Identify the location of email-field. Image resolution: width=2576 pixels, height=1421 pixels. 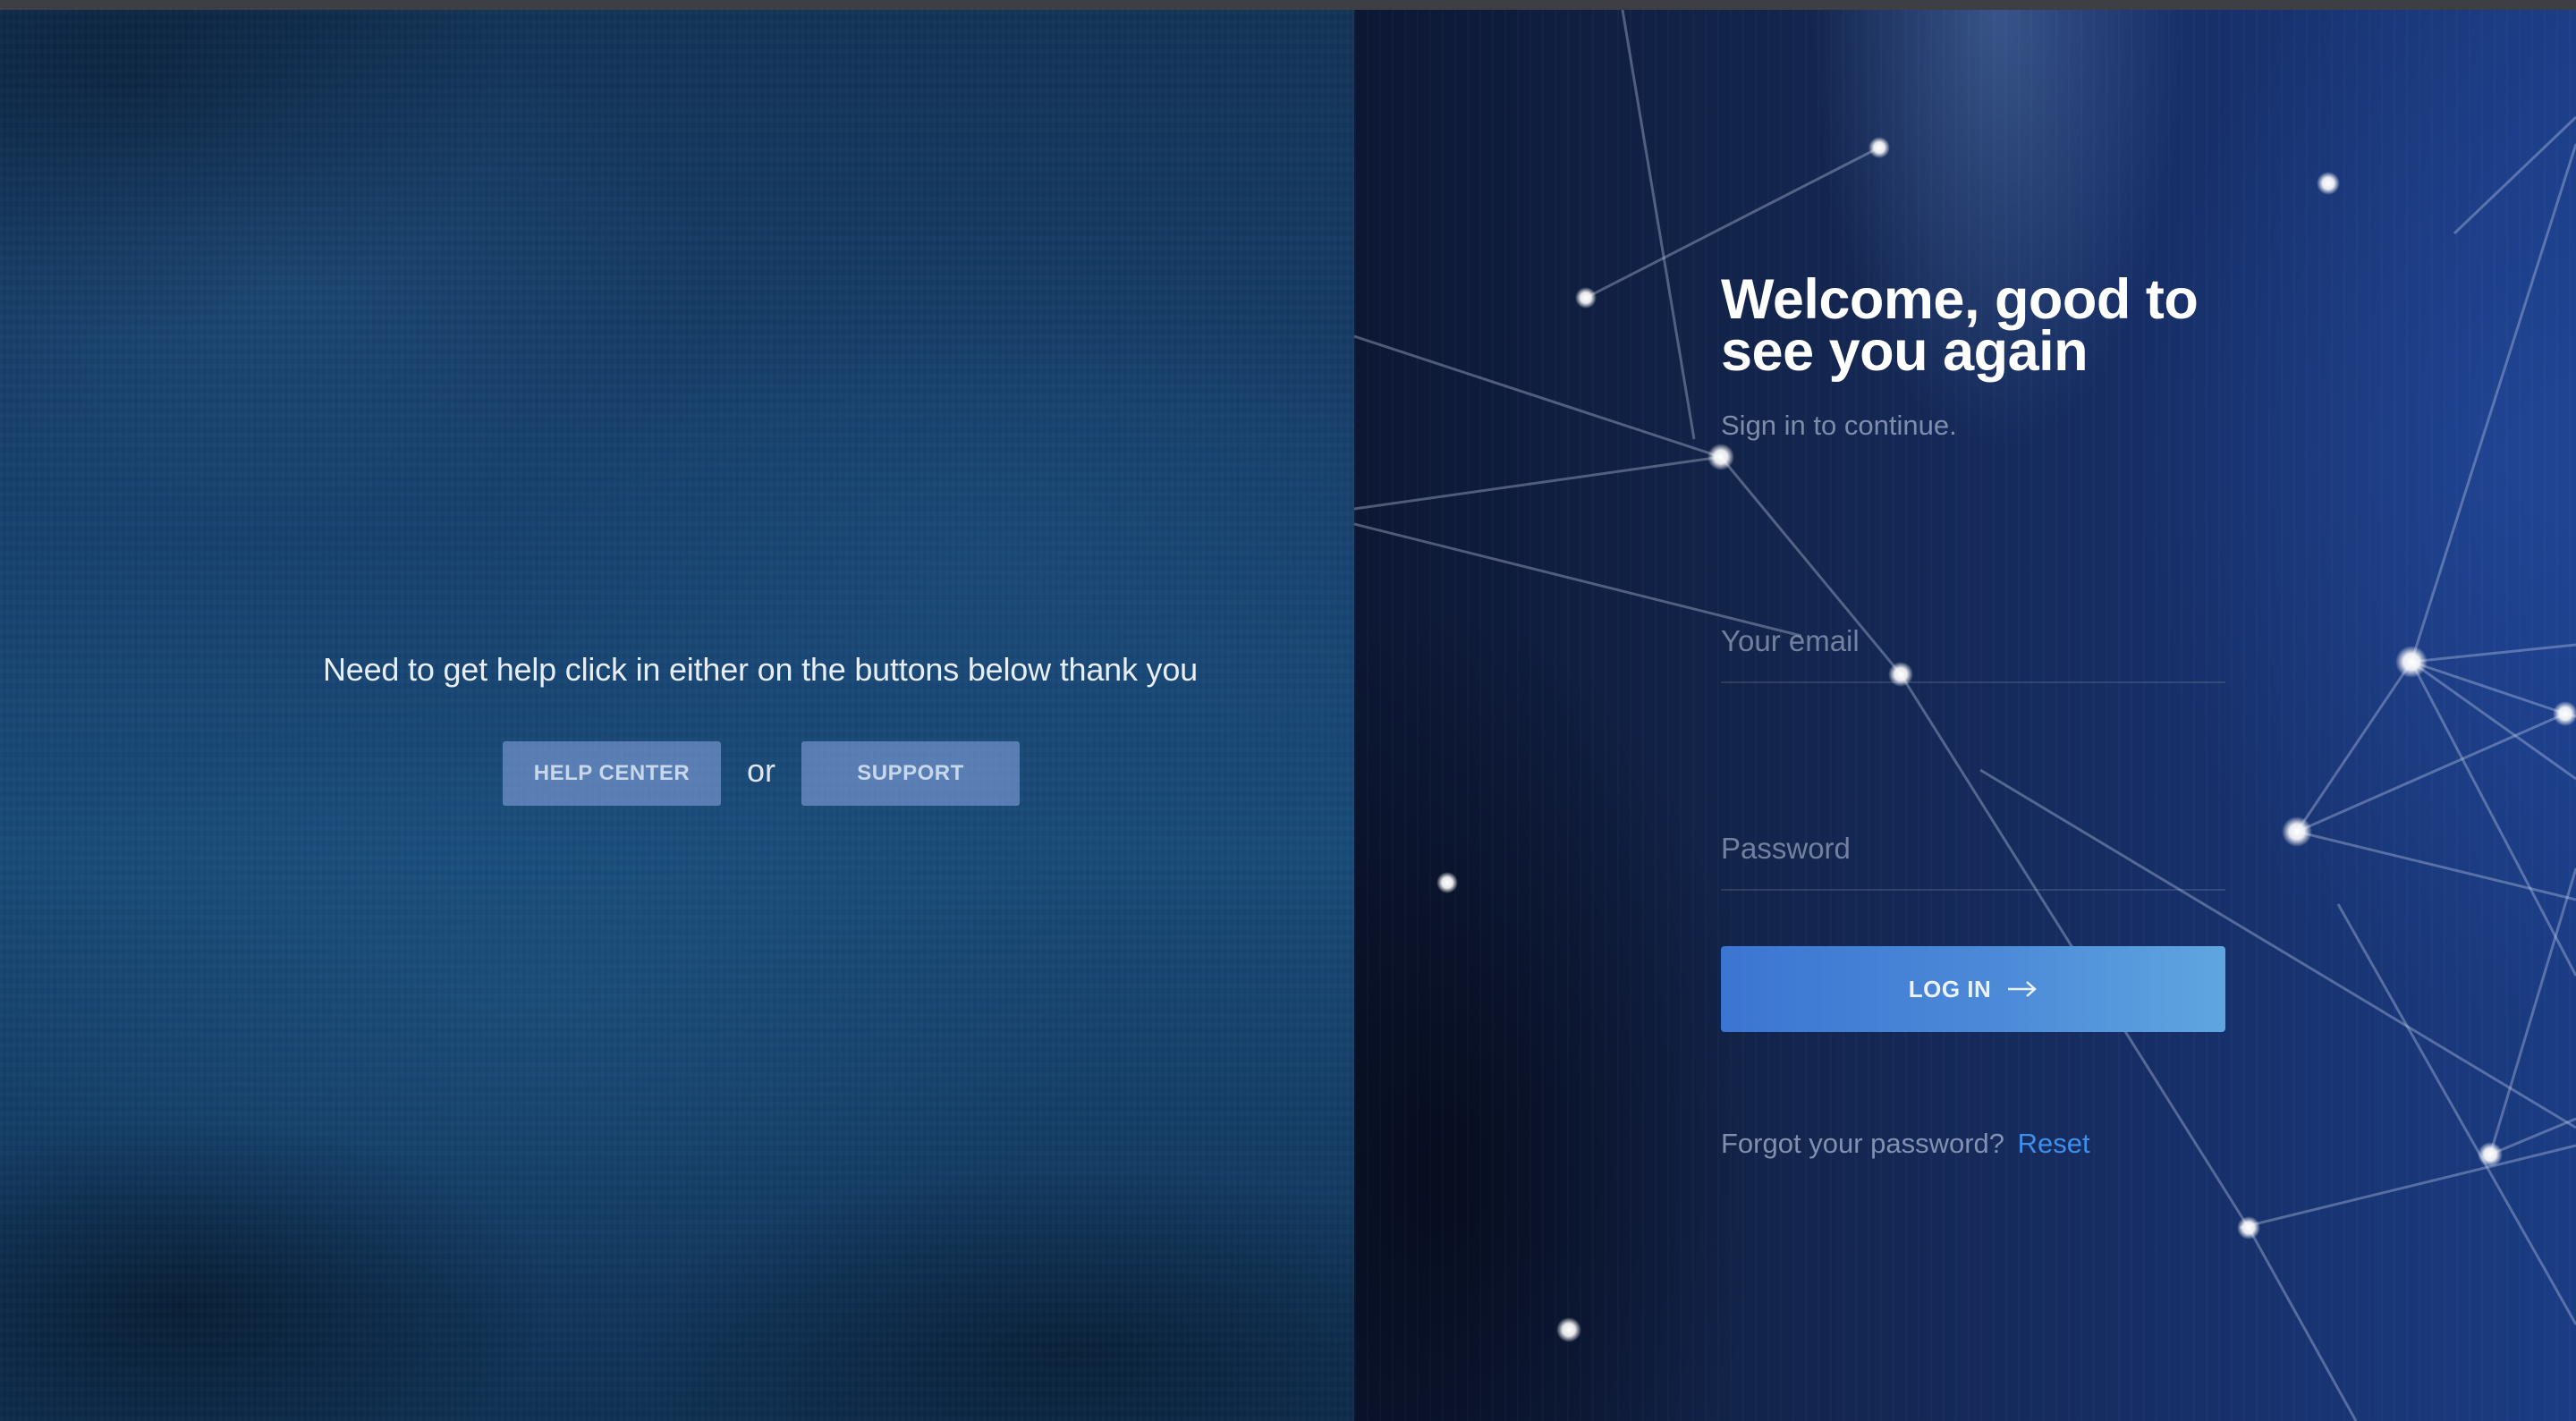
(1973, 653).